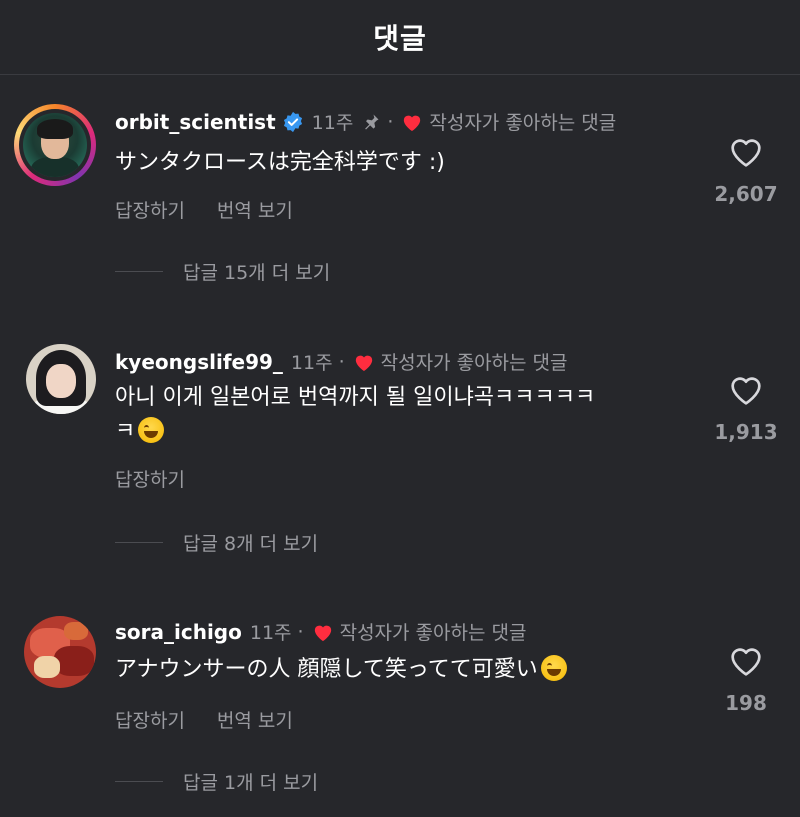  Describe the element at coordinates (199, 362) in the screenshot. I see `username: kyeongslife99_` at that location.